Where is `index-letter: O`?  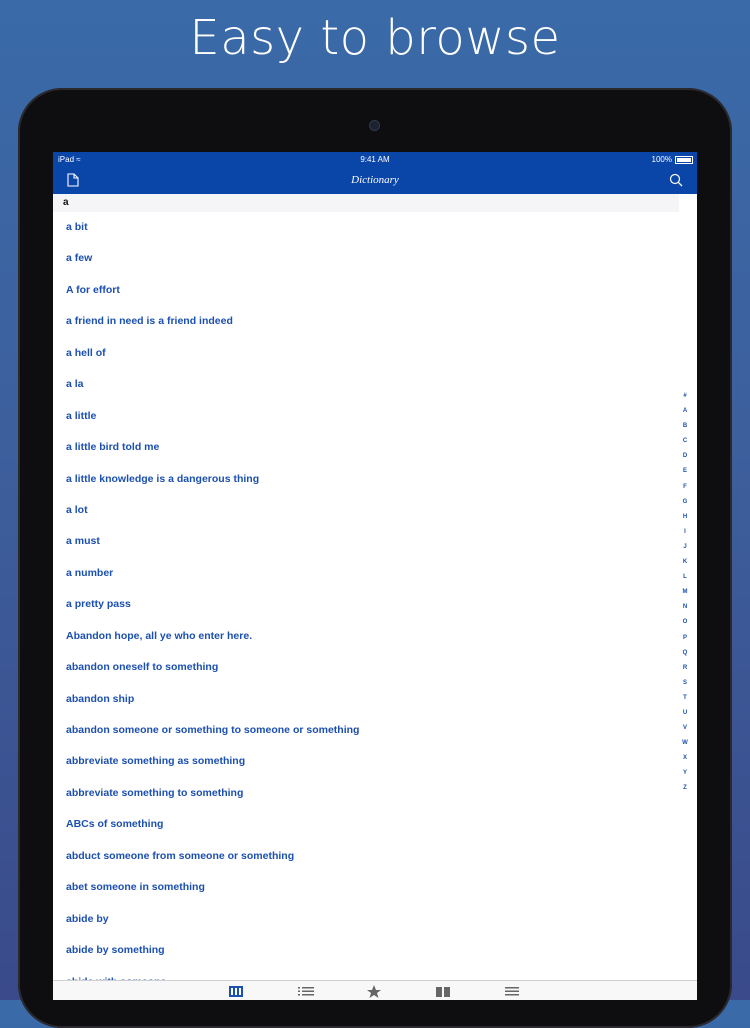 index-letter: O is located at coordinates (685, 622).